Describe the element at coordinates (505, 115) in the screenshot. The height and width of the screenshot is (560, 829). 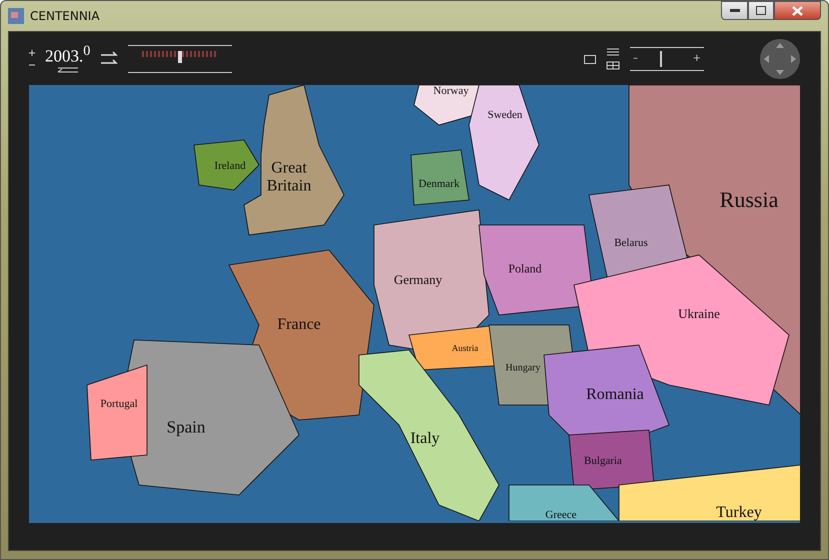
I see `country-label: Sweden` at that location.